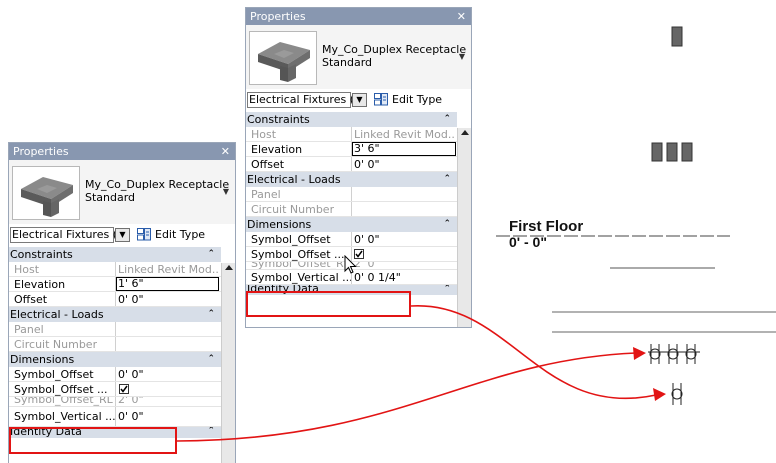 The image size is (776, 463). What do you see at coordinates (533, 352) in the screenshot?
I see `callout-arrow-upper` at bounding box center [533, 352].